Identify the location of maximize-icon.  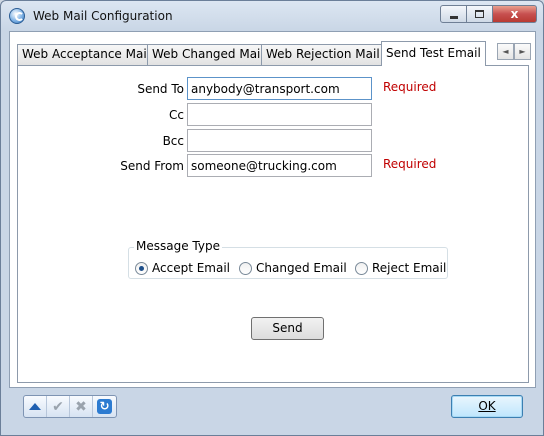
(479, 14).